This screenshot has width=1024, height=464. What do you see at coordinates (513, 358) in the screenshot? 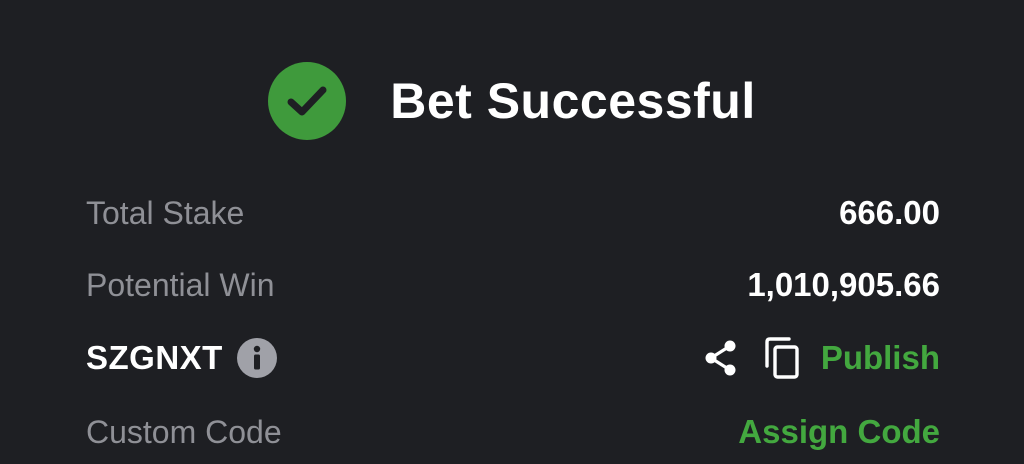
I see `booking-code-row: SZGNXT Publish` at bounding box center [513, 358].